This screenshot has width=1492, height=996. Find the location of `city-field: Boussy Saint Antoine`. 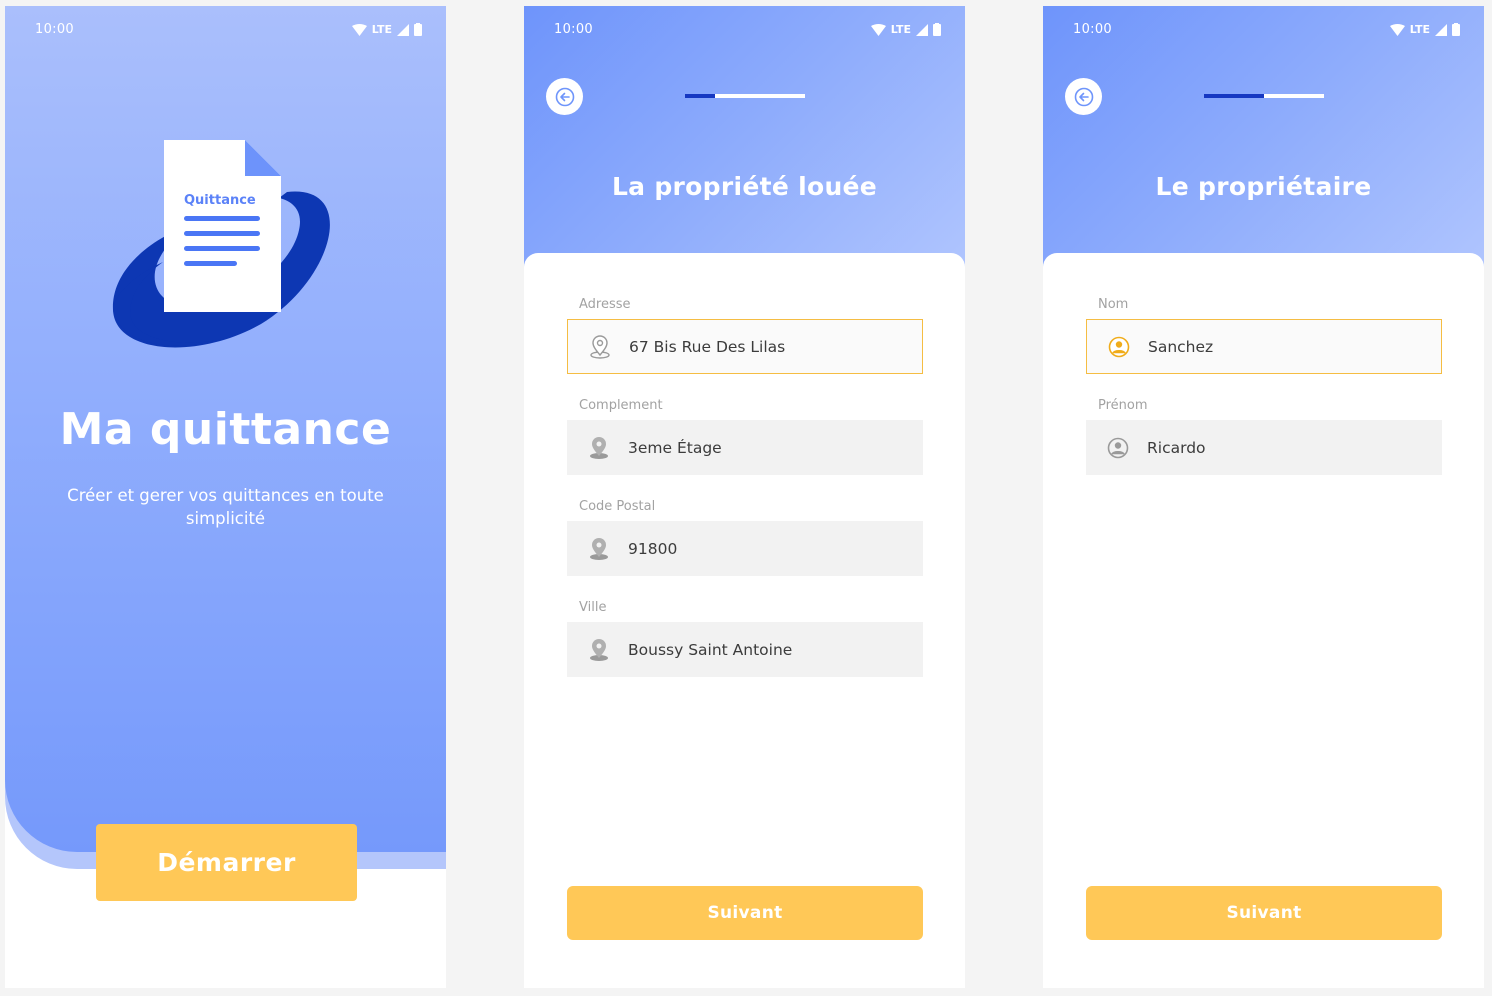

city-field: Boussy Saint Antoine is located at coordinates (745, 649).